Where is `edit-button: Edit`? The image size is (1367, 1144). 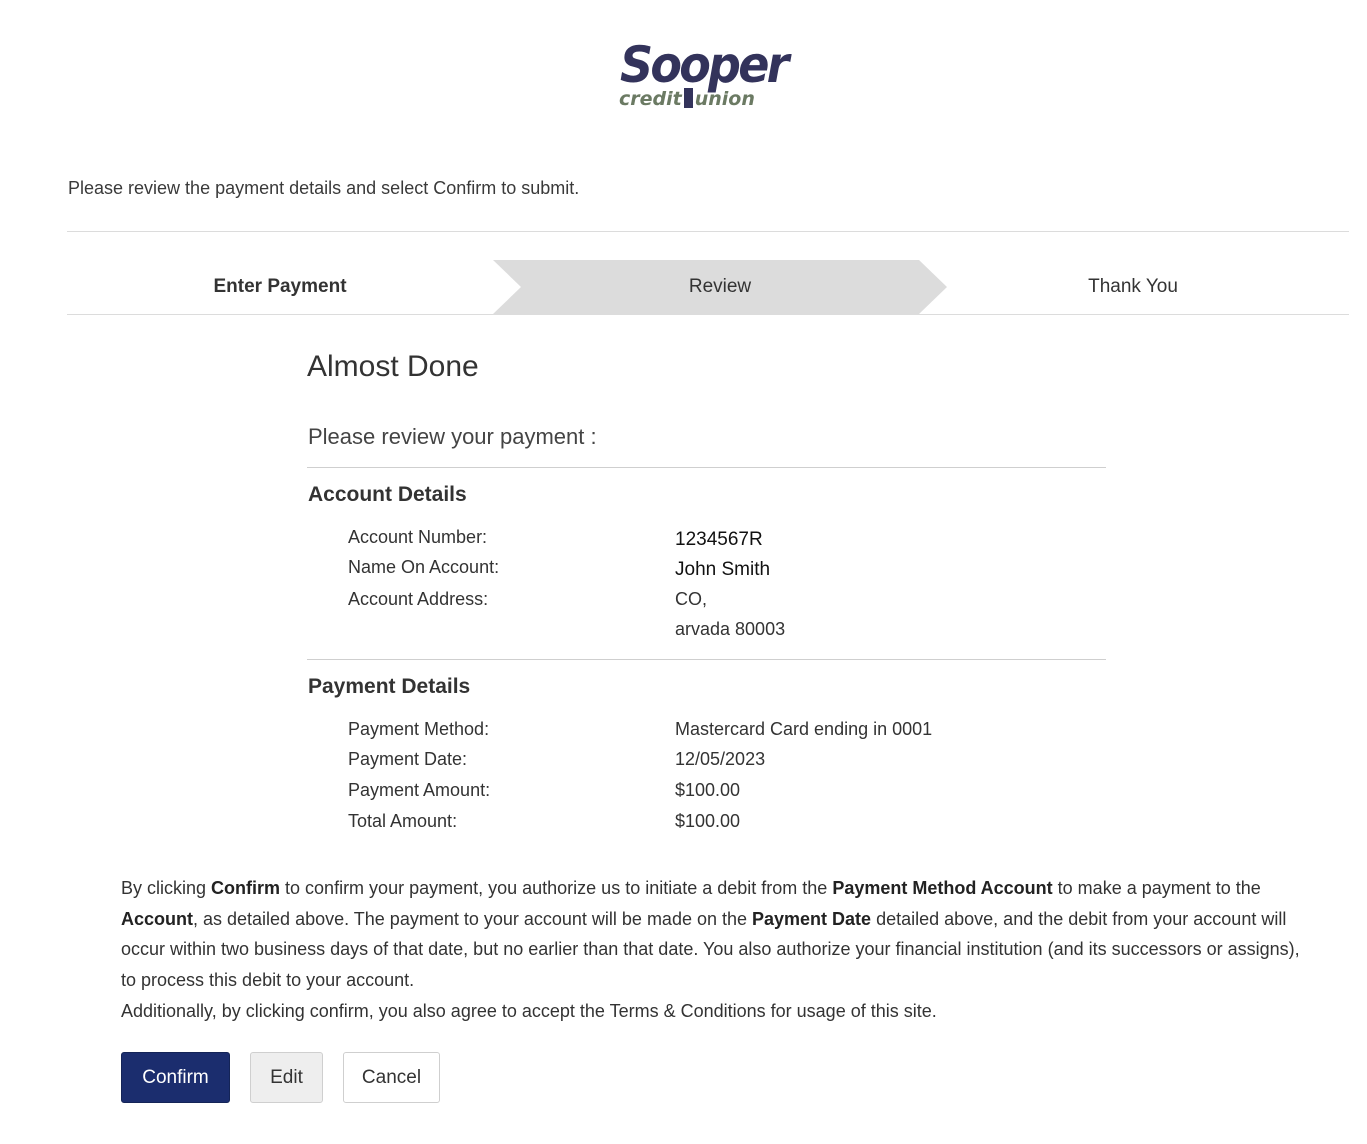 edit-button: Edit is located at coordinates (286, 1077).